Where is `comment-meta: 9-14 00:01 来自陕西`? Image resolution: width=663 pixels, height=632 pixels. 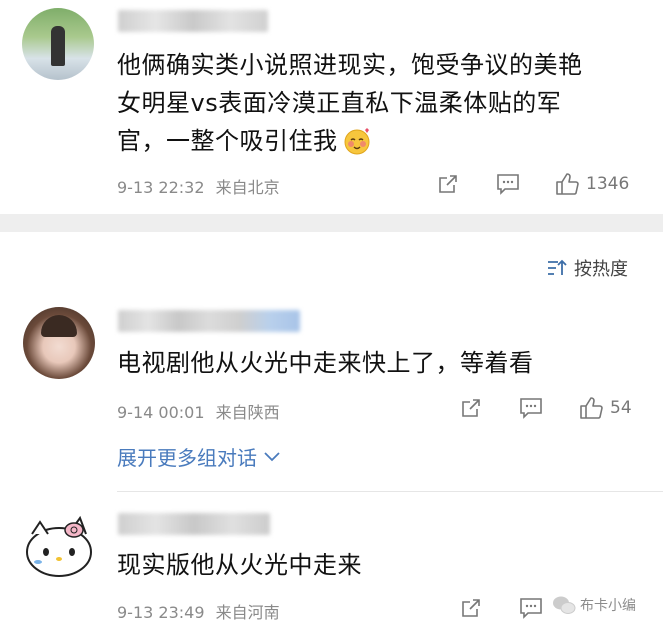 comment-meta: 9-14 00:01 来自陕西 is located at coordinates (198, 411).